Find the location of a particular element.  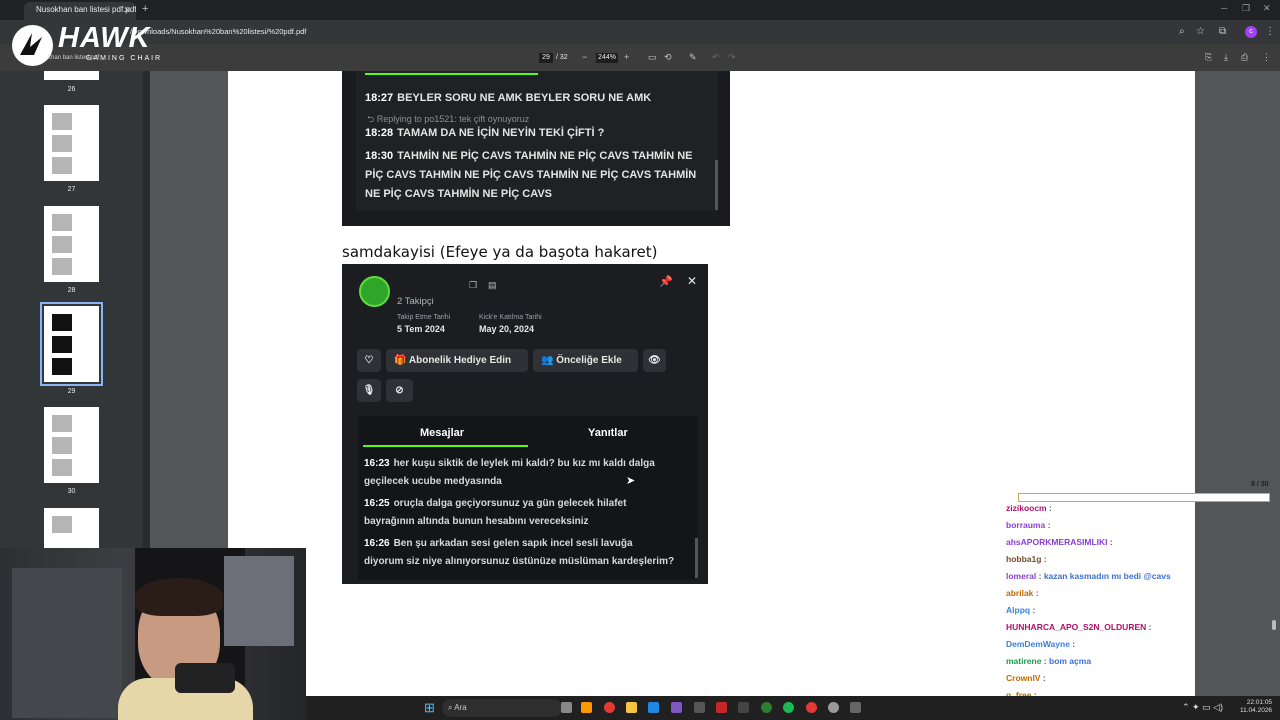

profile-avatar-icon: c is located at coordinates (1251, 32).